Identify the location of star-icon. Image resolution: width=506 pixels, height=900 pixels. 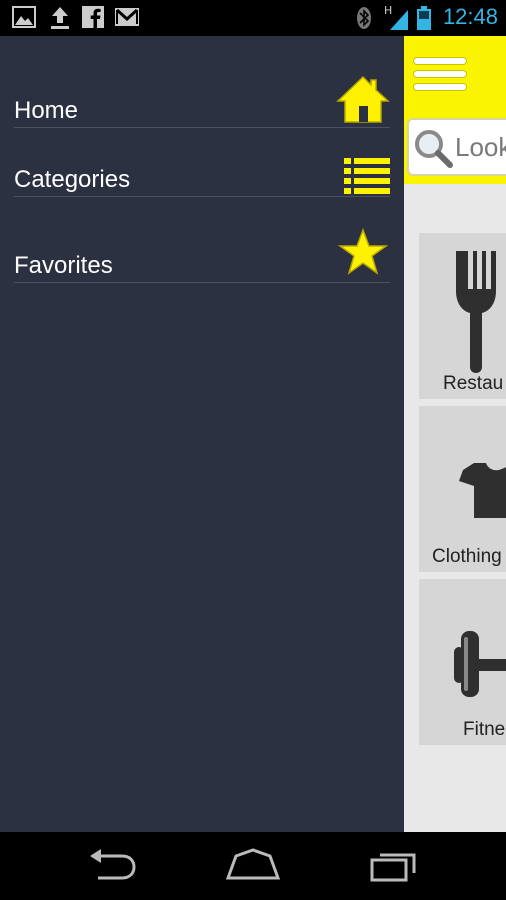
(363, 251).